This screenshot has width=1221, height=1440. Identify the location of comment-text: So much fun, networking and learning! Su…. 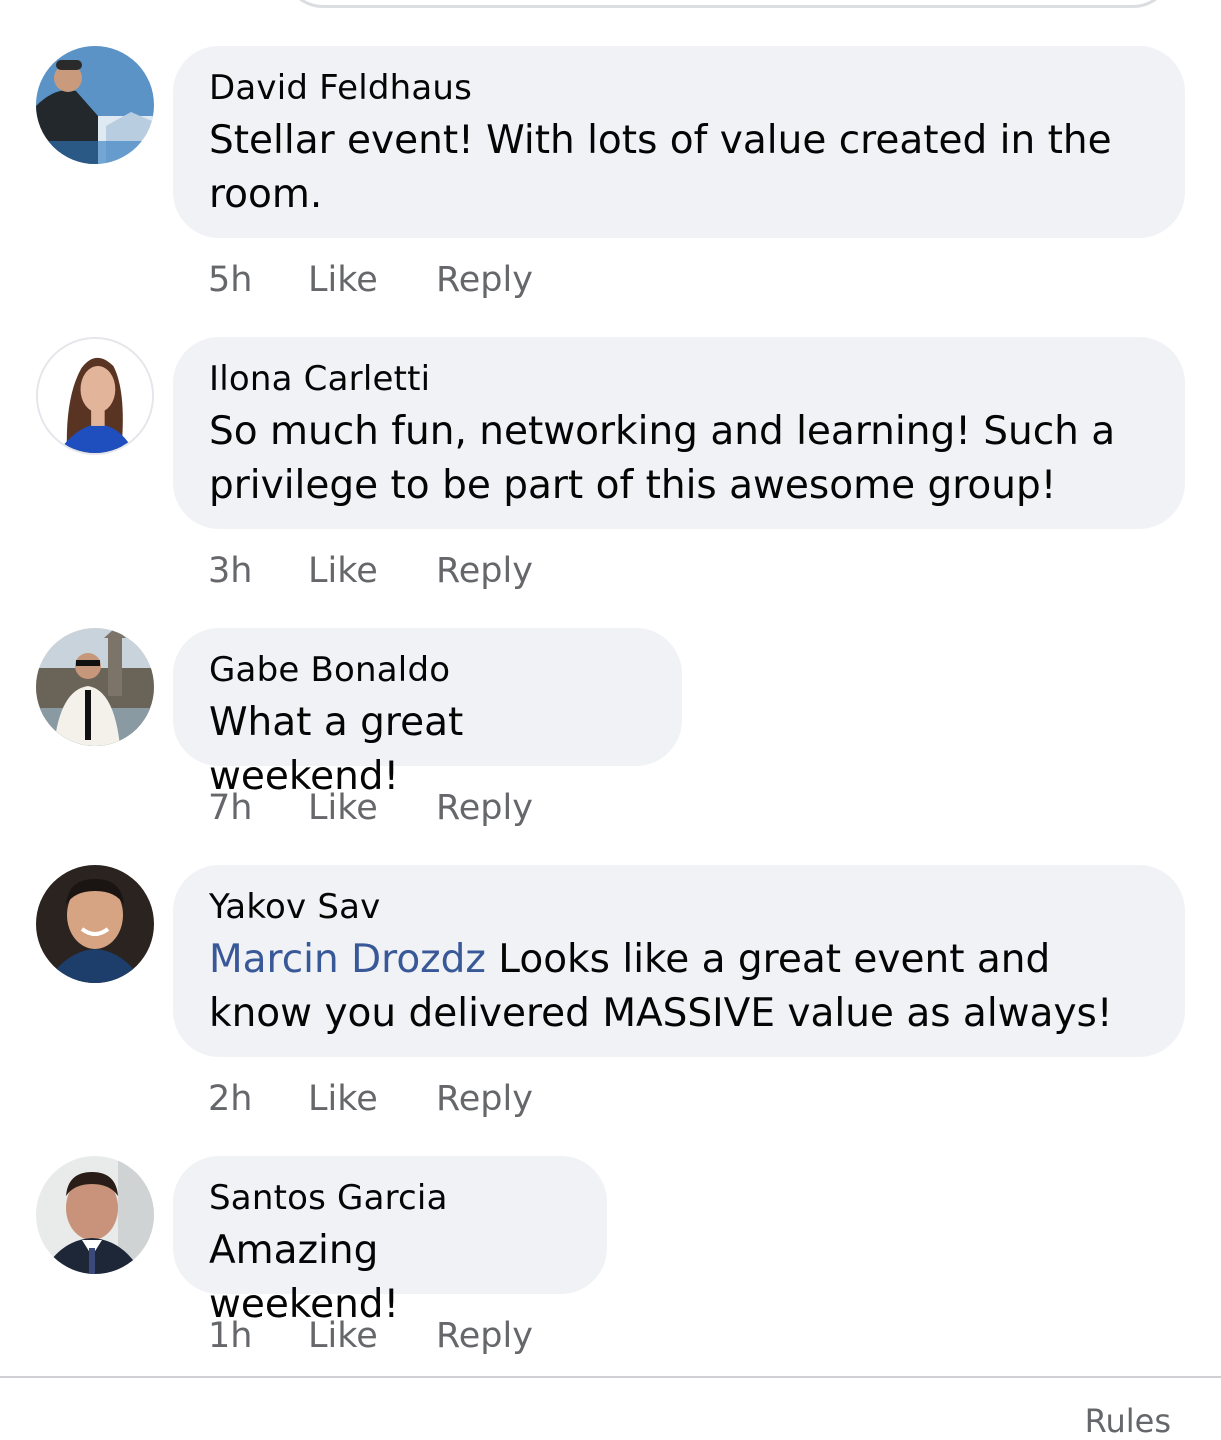
(662, 458).